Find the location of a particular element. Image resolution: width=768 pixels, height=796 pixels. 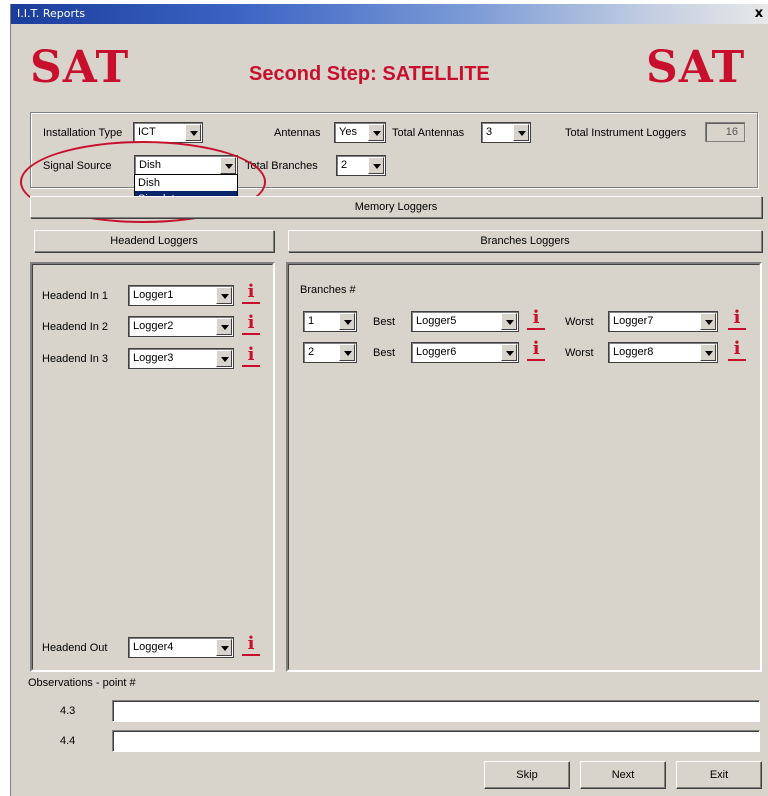

window-title: I.I.T. Reports is located at coordinates (51, 13).